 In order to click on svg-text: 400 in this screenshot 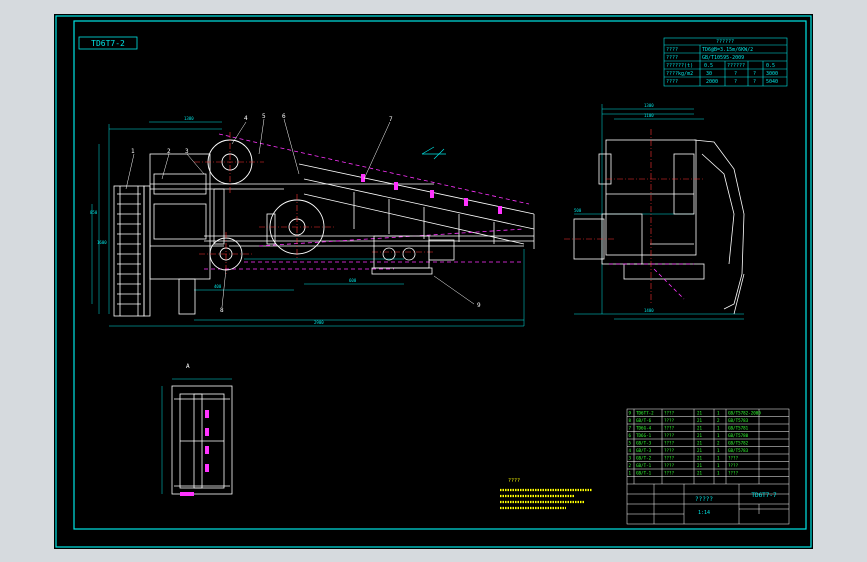, I will do `click(218, 286)`.